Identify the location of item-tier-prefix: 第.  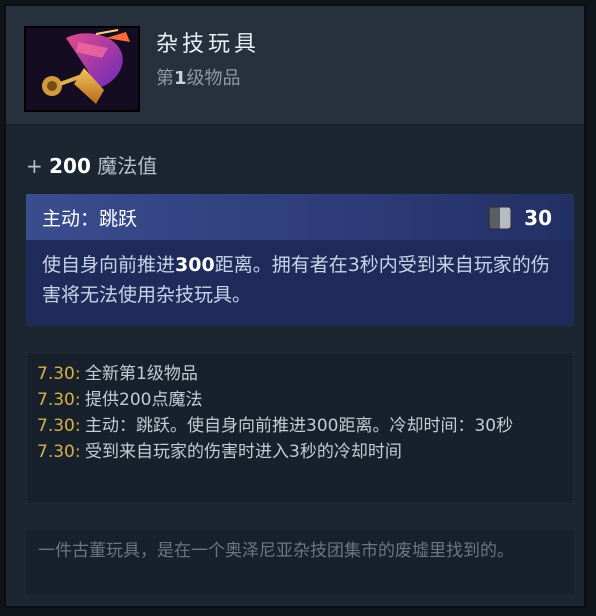
(165, 78).